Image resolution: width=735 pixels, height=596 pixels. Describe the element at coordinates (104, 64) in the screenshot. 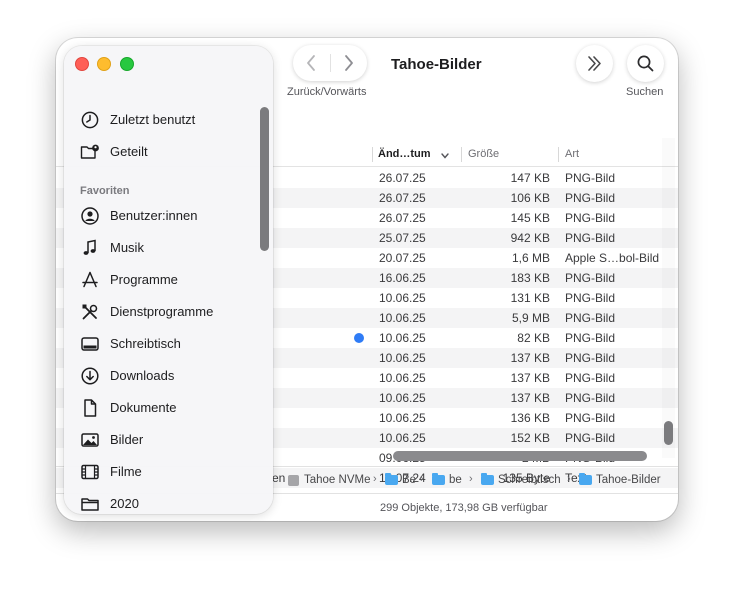

I see `minimize-button` at that location.